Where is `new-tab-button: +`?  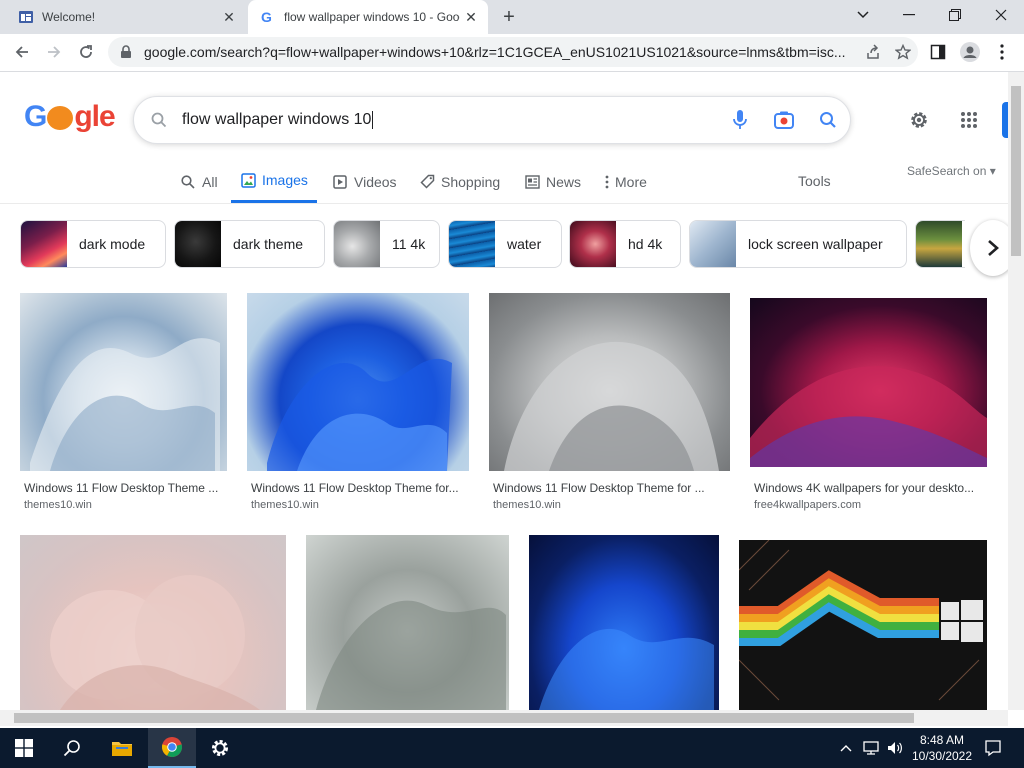
new-tab-button: + is located at coordinates (509, 17).